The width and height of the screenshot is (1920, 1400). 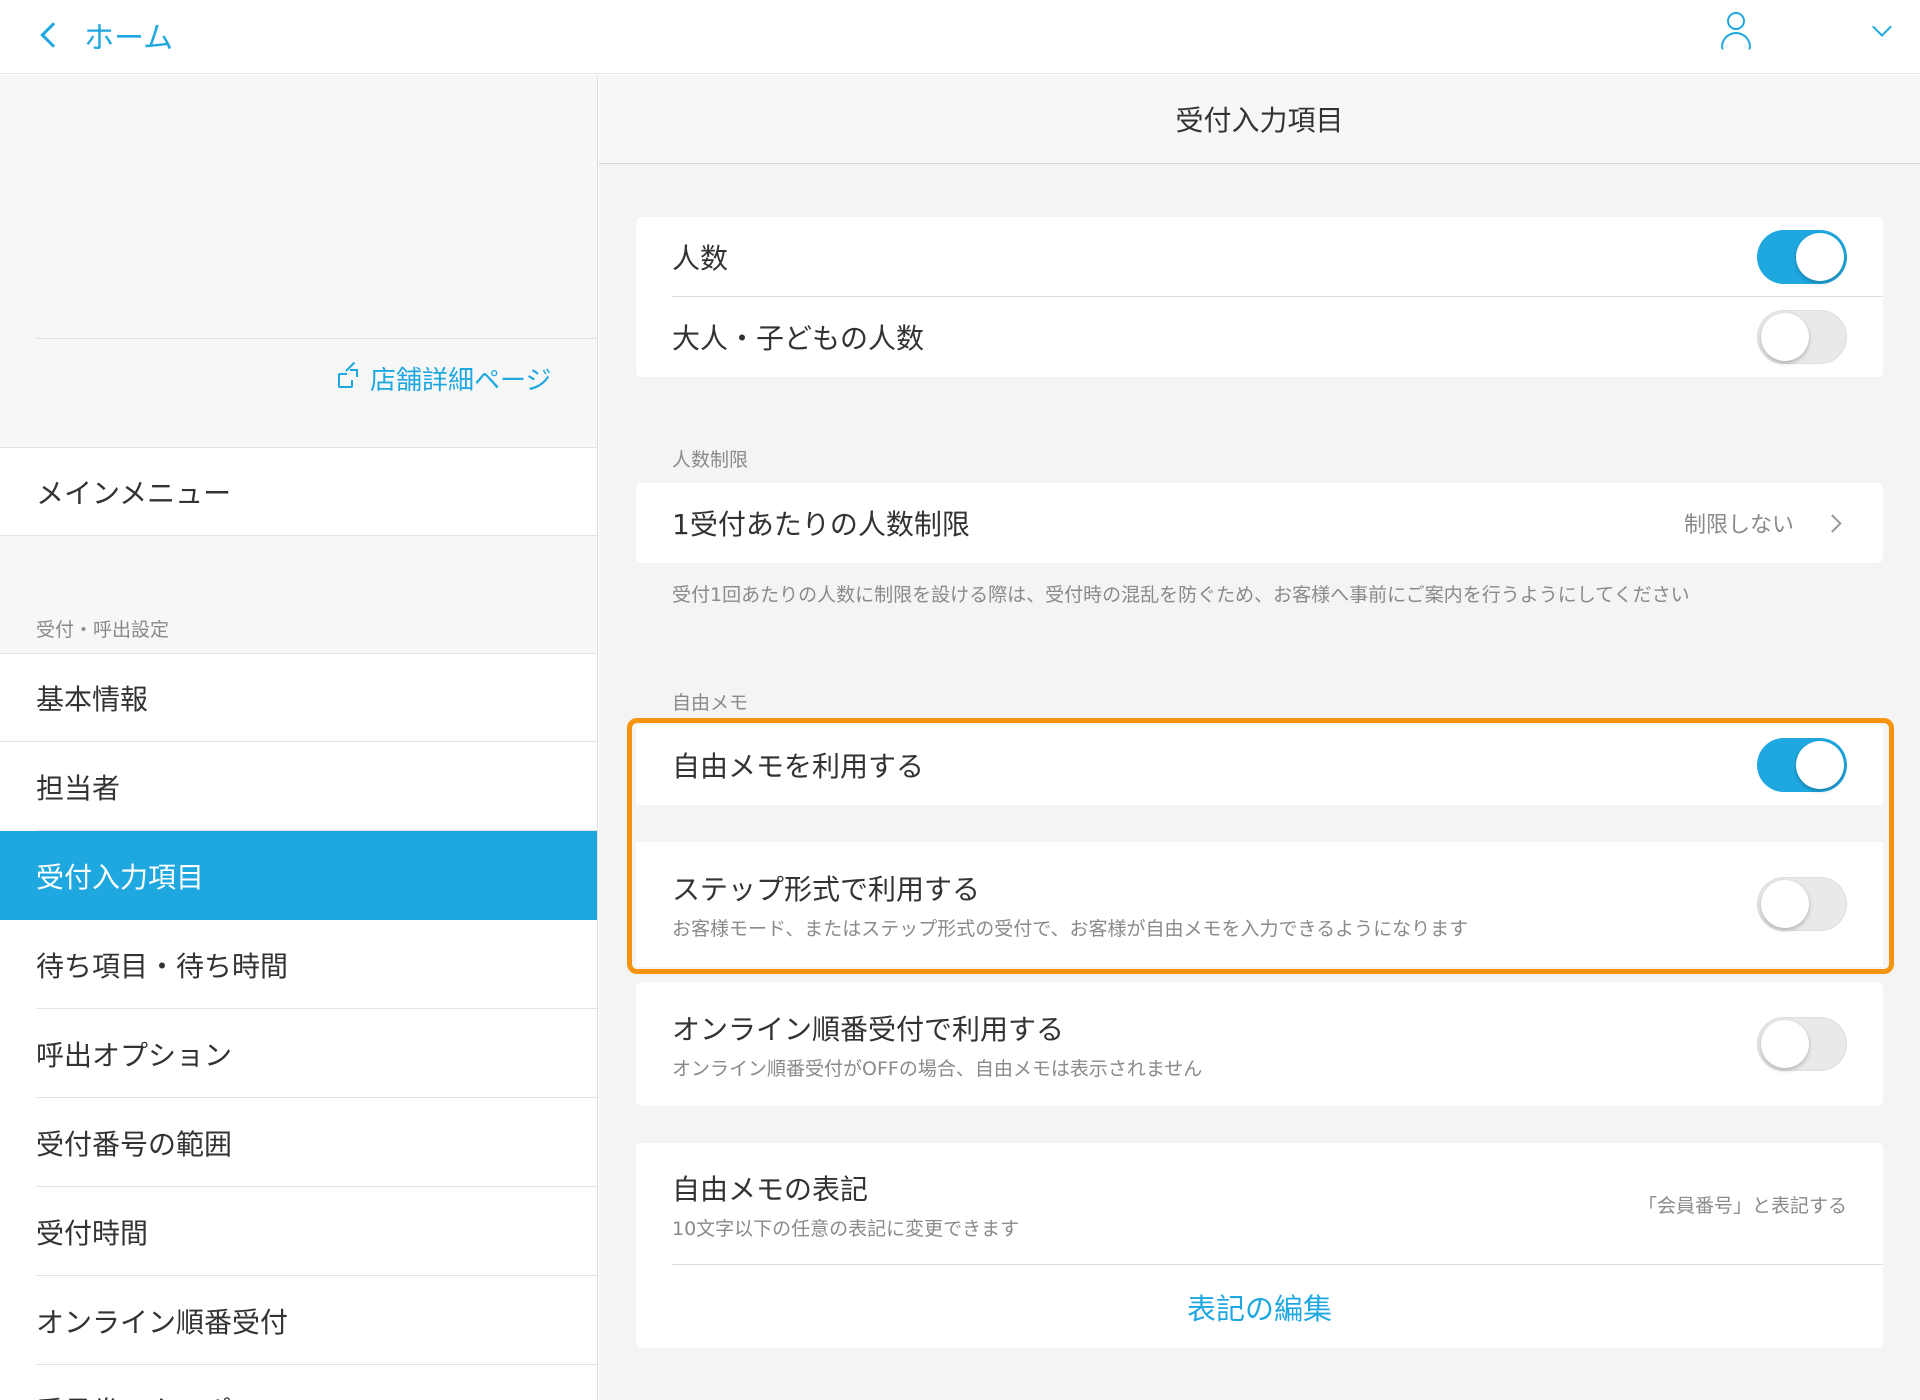 What do you see at coordinates (846, 1228) in the screenshot?
I see `notation-note: 10文字以下の任意の表記に変更できます` at bounding box center [846, 1228].